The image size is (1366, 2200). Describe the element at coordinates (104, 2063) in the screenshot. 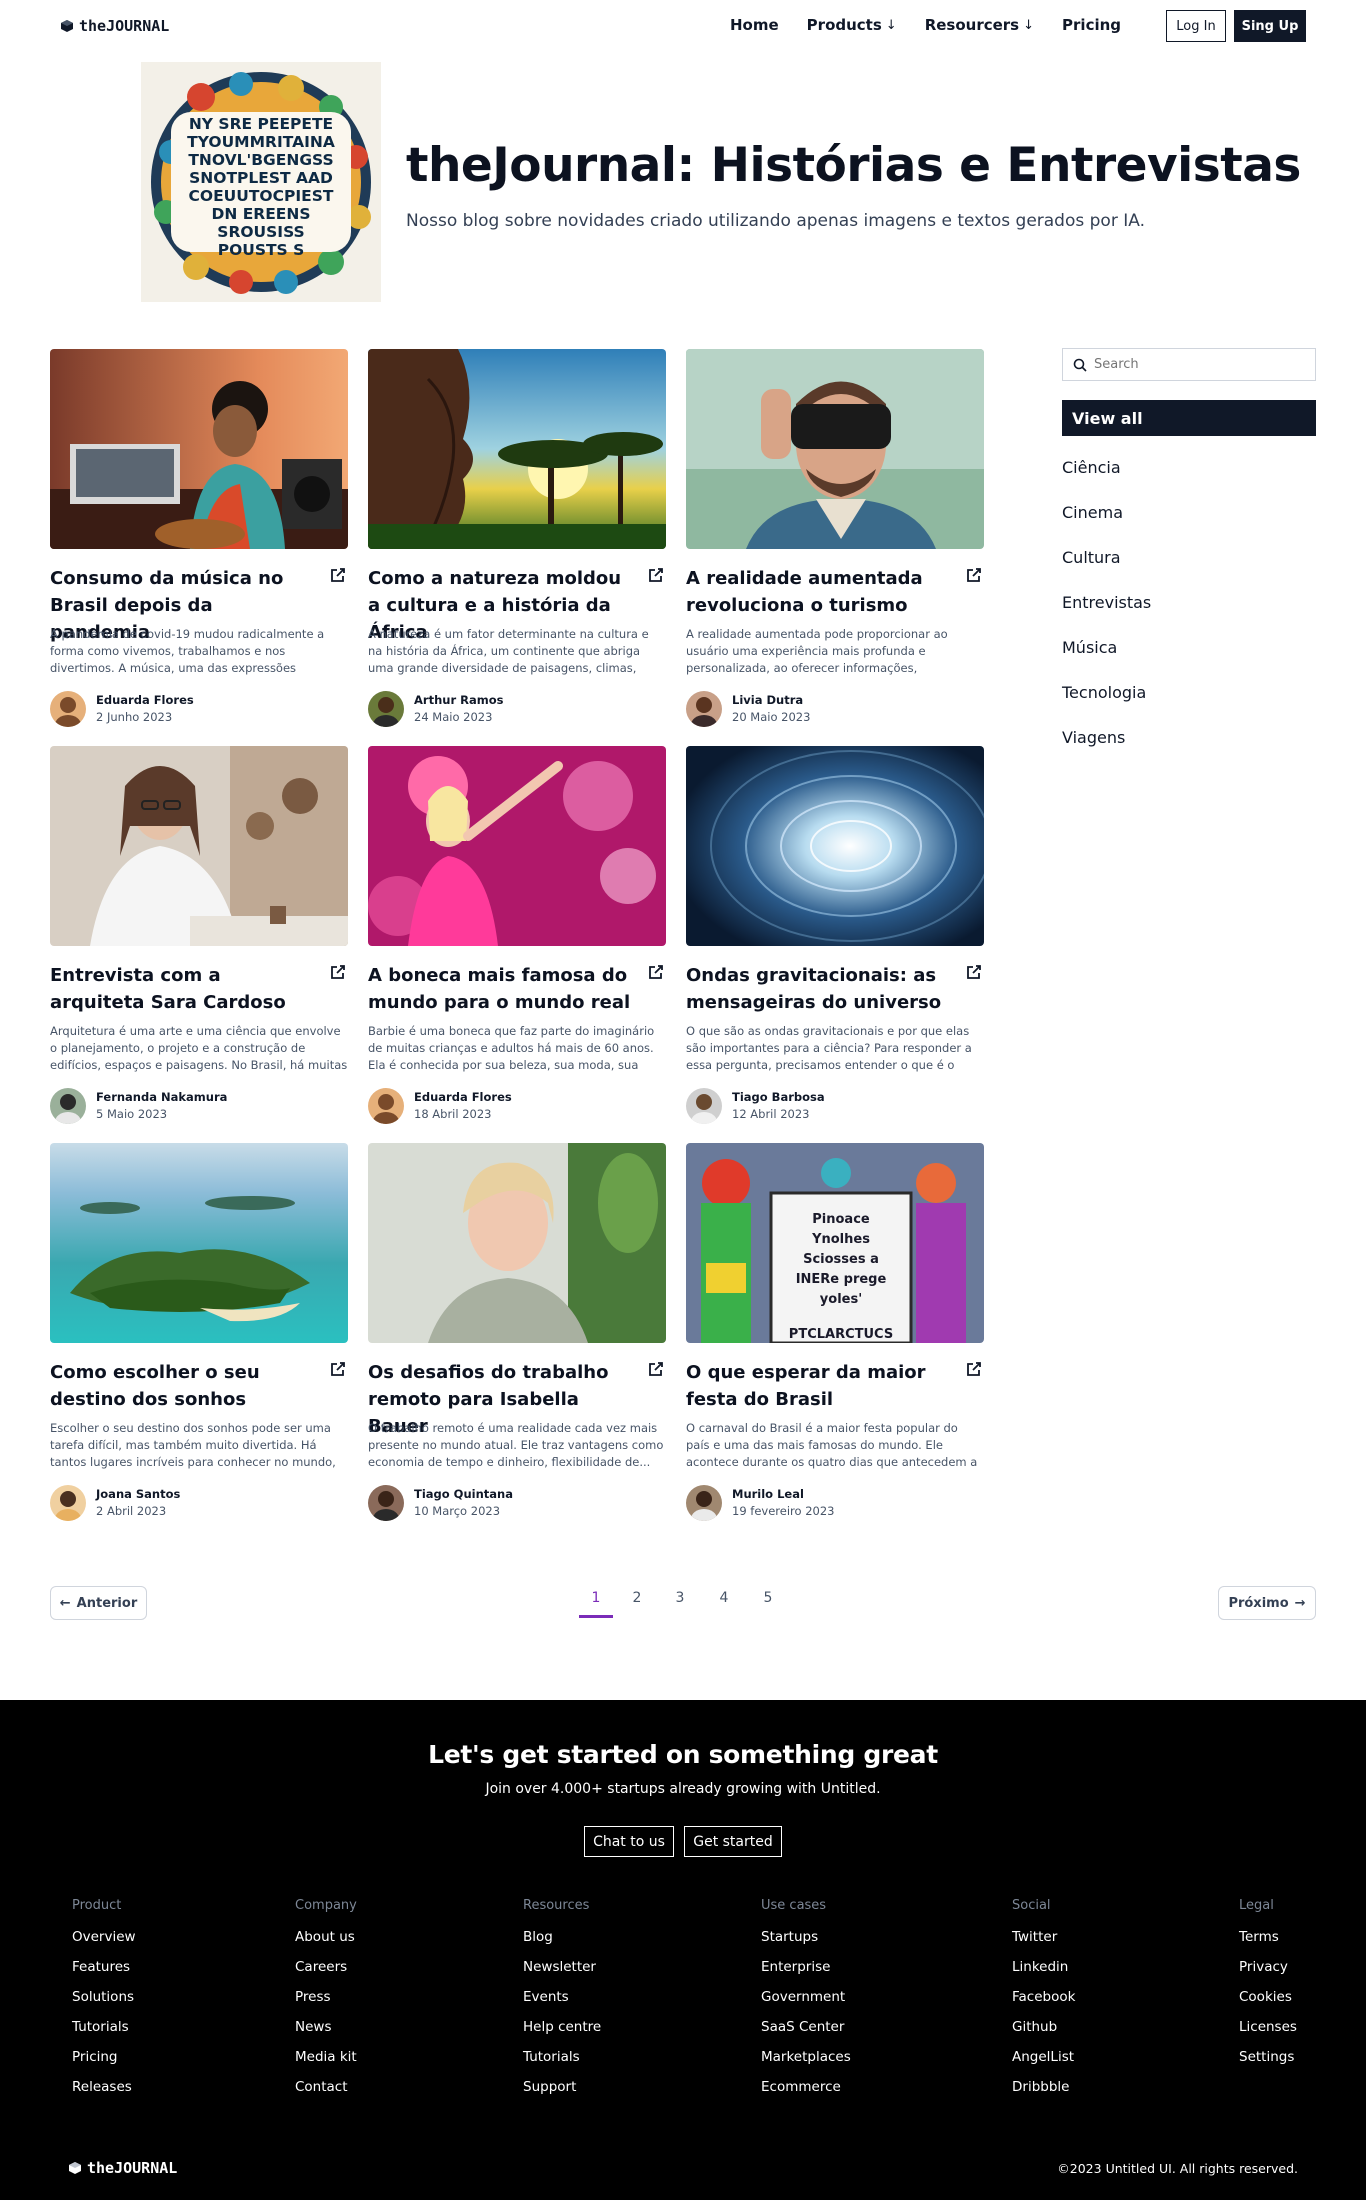

I see `footer-link: Pricing` at that location.